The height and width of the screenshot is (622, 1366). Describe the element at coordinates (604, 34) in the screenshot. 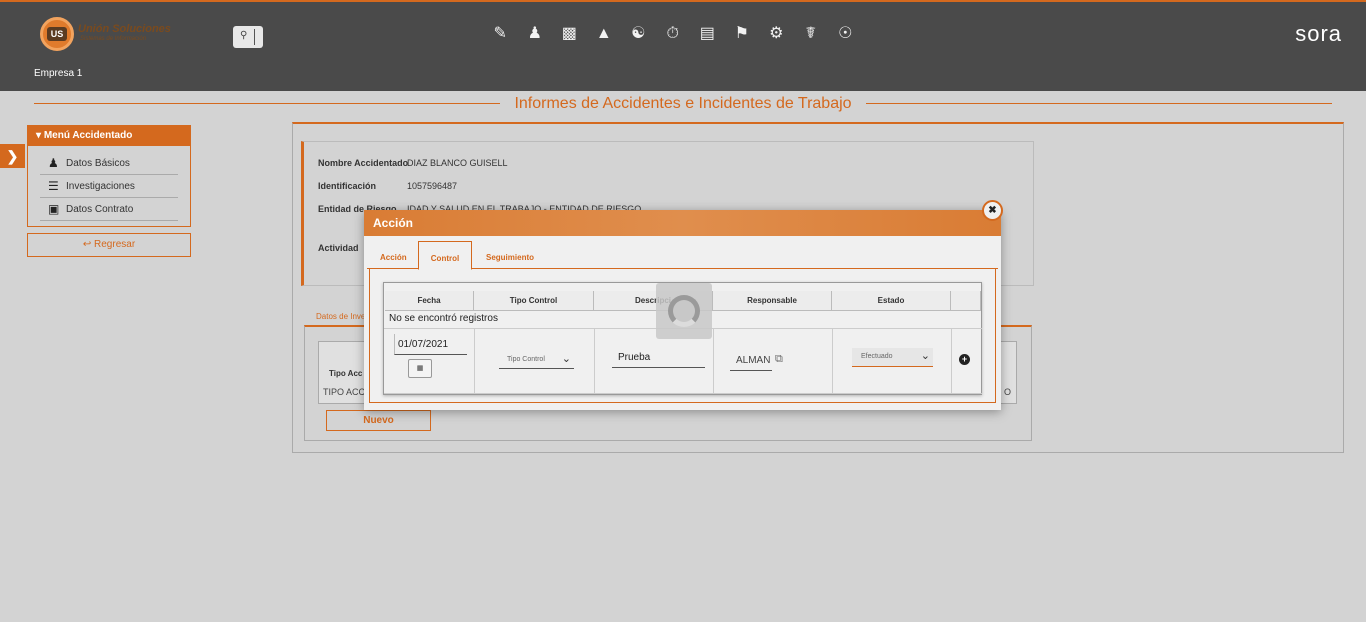

I see `org-chart-icon: ▲` at that location.